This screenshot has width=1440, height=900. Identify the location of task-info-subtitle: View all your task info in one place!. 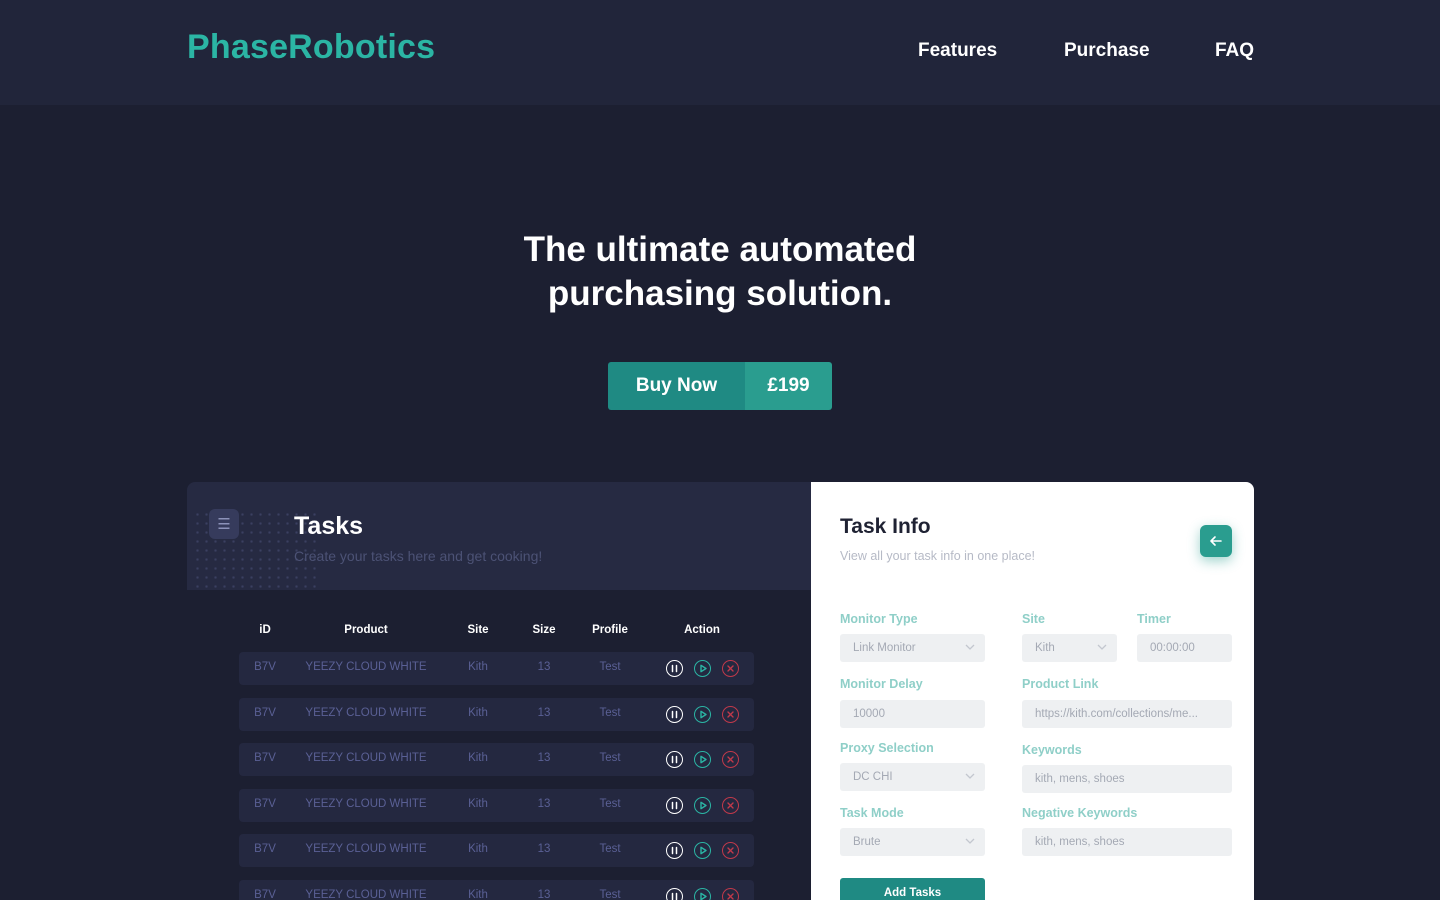
(938, 556).